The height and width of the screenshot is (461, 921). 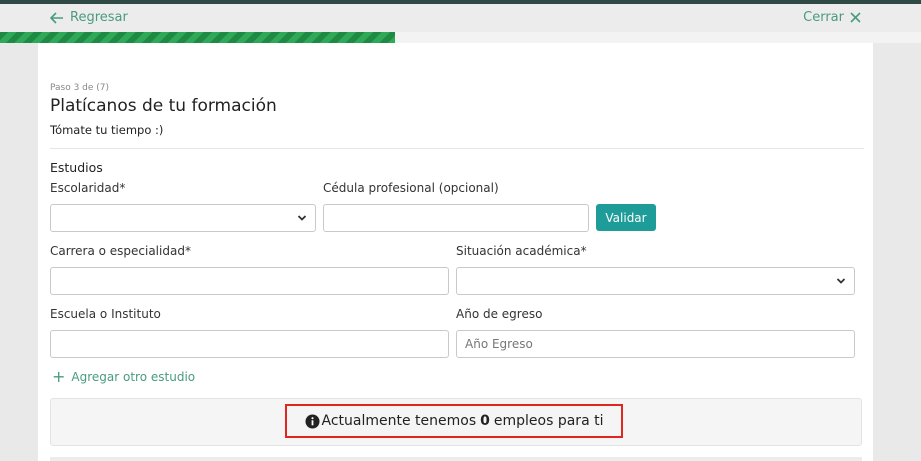 What do you see at coordinates (197, 37) in the screenshot?
I see `progress-bar-fill` at bounding box center [197, 37].